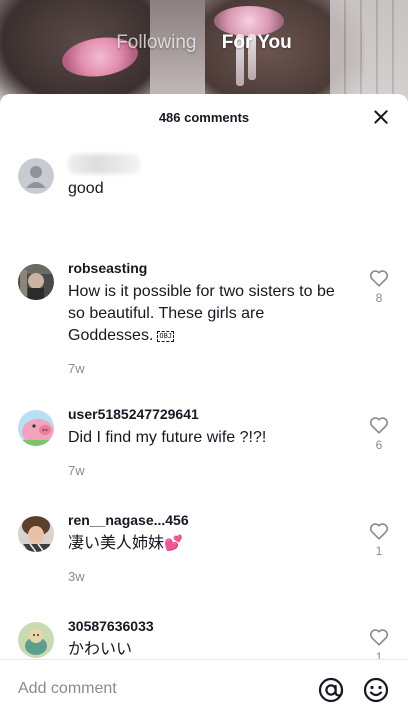 This screenshot has height=720, width=408. What do you see at coordinates (36, 176) in the screenshot?
I see `default-avatar-icon` at bounding box center [36, 176].